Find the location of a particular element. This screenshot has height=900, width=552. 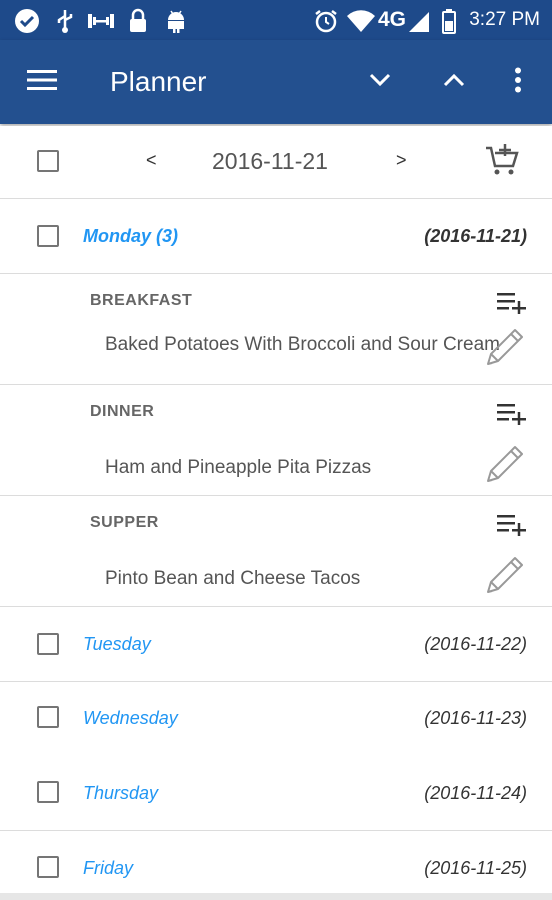

prev-week-button: < is located at coordinates (151, 160).